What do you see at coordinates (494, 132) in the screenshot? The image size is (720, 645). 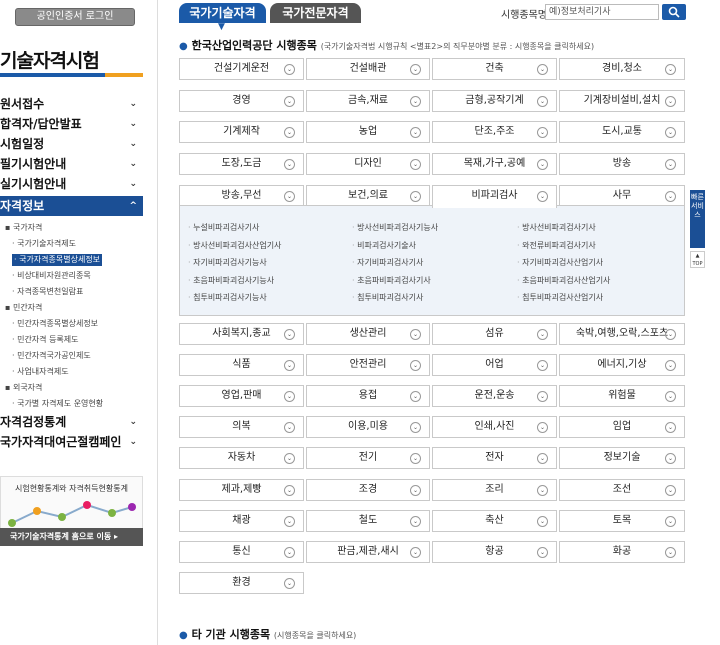 I see `category-cell: 단조,주조 ⌄` at bounding box center [494, 132].